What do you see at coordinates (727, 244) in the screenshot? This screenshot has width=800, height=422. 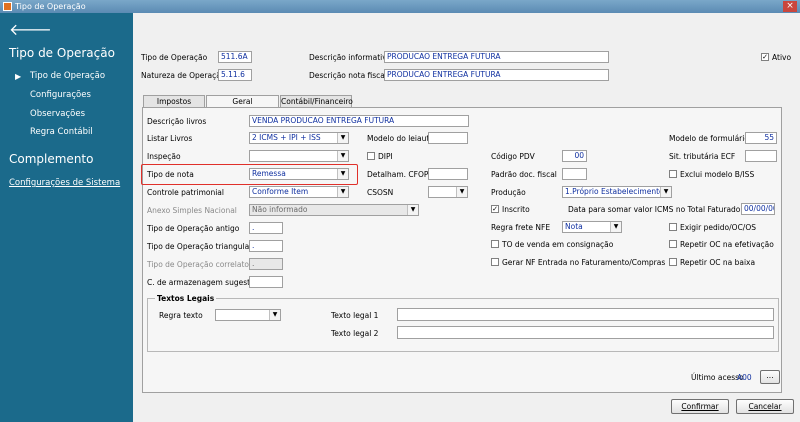 I see `repetir-oc-efetivacao-label: Repetir OC na efetivação` at bounding box center [727, 244].